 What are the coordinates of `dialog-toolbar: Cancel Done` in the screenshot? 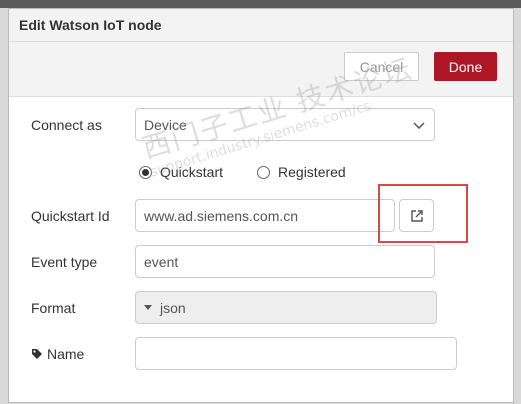 It's located at (261, 69).